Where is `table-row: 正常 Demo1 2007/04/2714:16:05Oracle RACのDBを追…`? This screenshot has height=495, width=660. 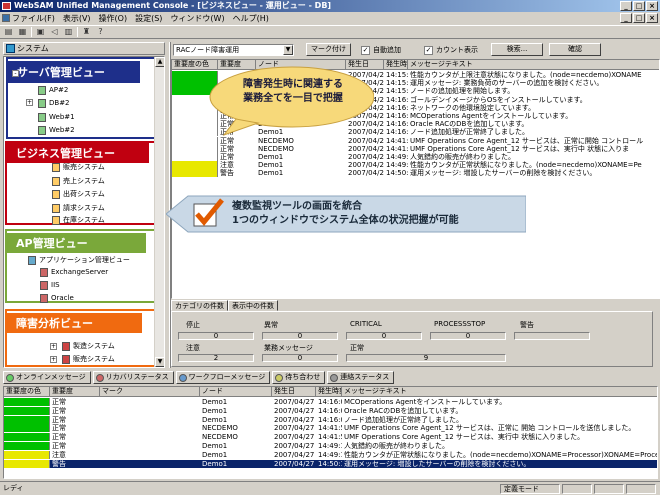
table-row: 正常 Demo1 2007/04/2714:16:05Oracle RACのDBを追… is located at coordinates (330, 410).